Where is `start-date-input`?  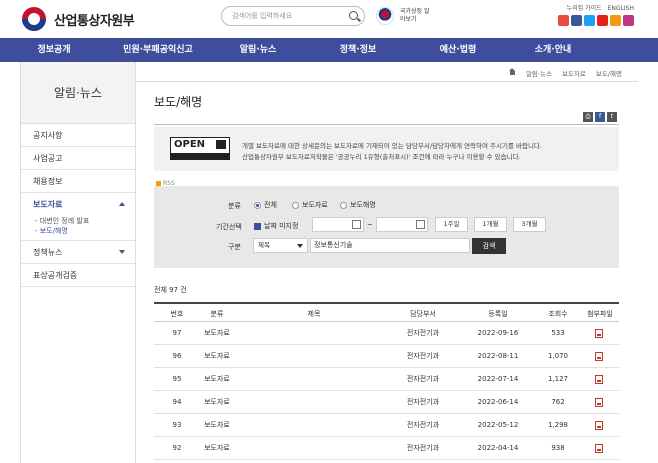 start-date-input is located at coordinates (338, 224).